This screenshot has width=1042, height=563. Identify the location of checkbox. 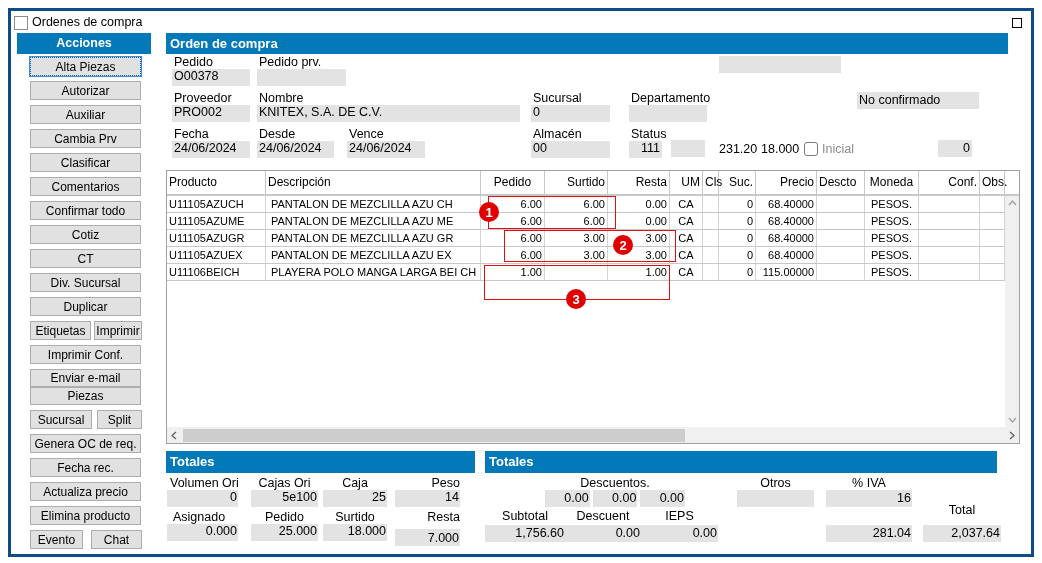
(811, 149).